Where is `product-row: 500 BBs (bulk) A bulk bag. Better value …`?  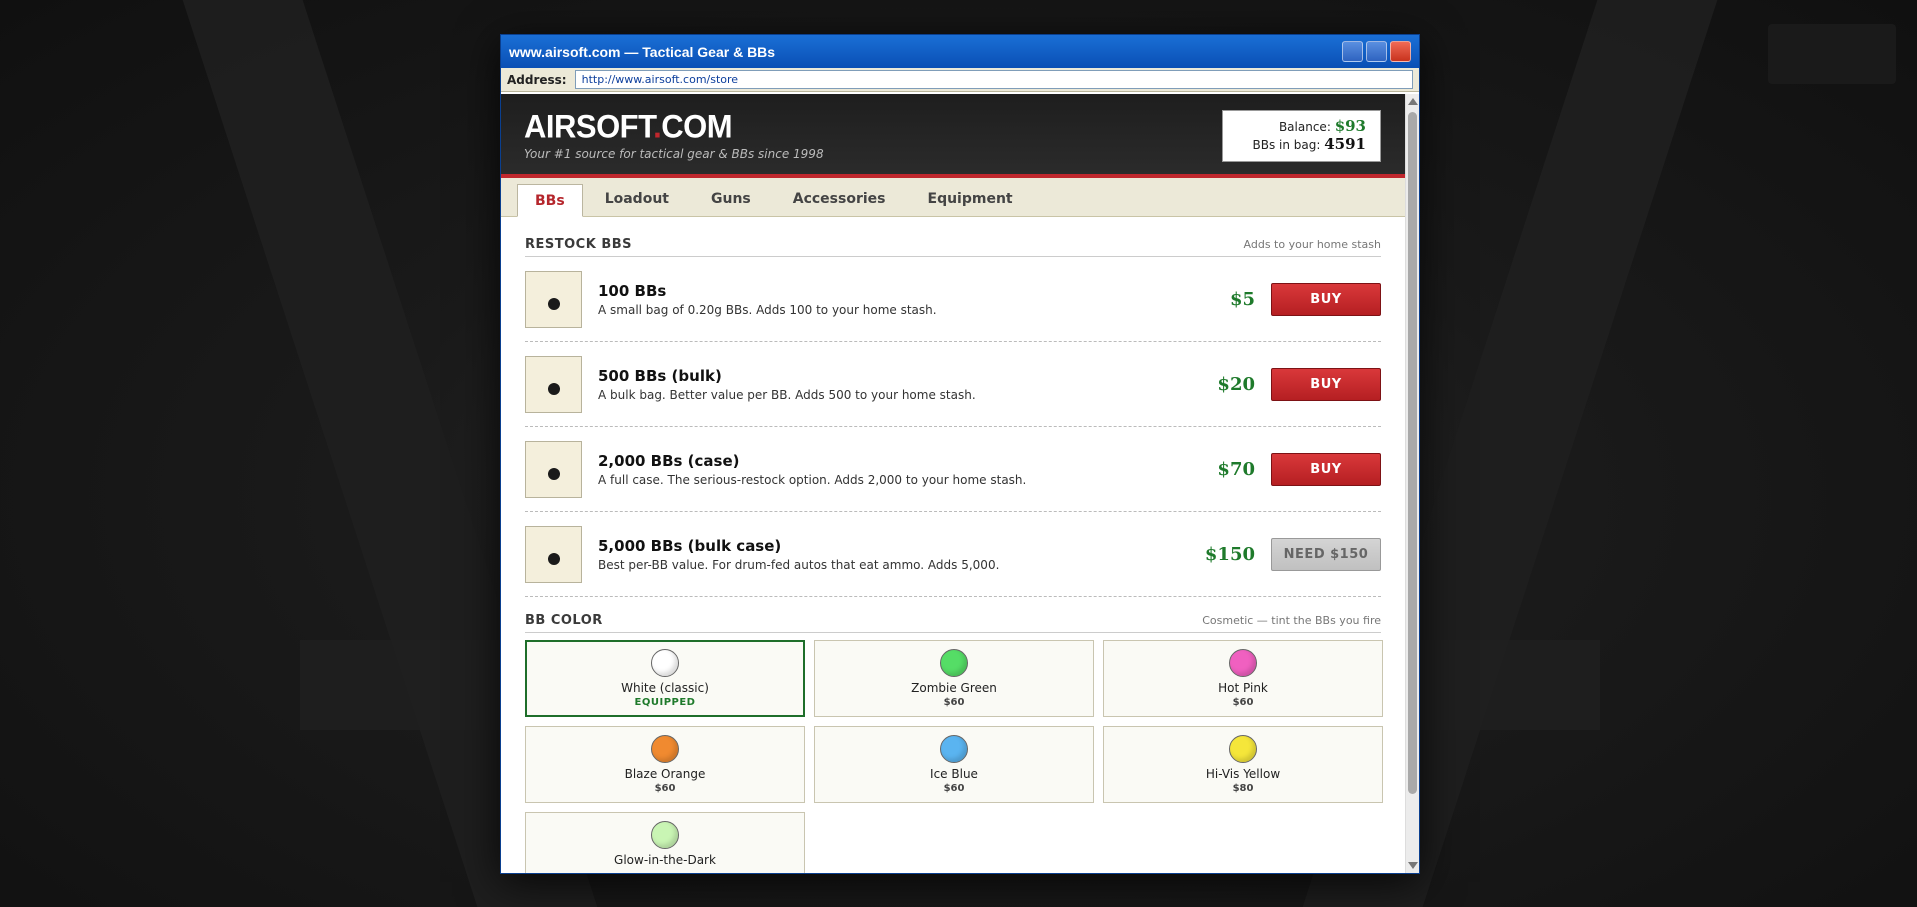 product-row: 500 BBs (bulk) A bulk bag. Better value … is located at coordinates (953, 384).